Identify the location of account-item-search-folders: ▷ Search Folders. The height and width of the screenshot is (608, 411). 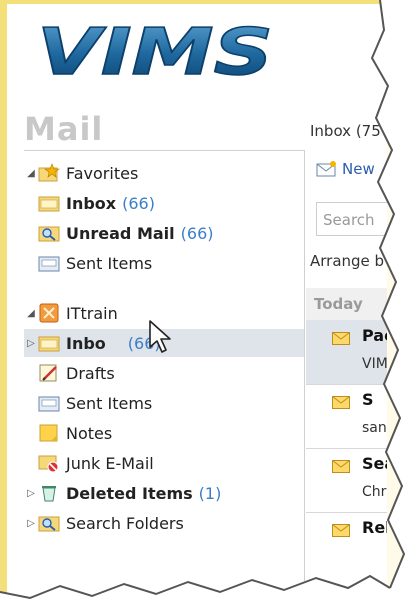
(164, 523).